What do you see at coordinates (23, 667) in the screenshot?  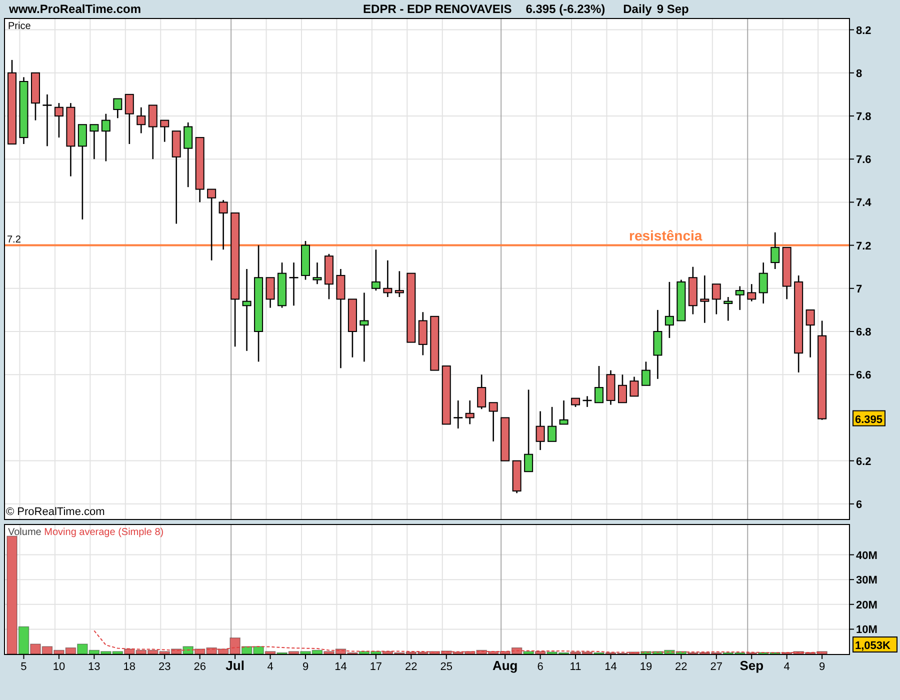 I see `date-label: 5` at bounding box center [23, 667].